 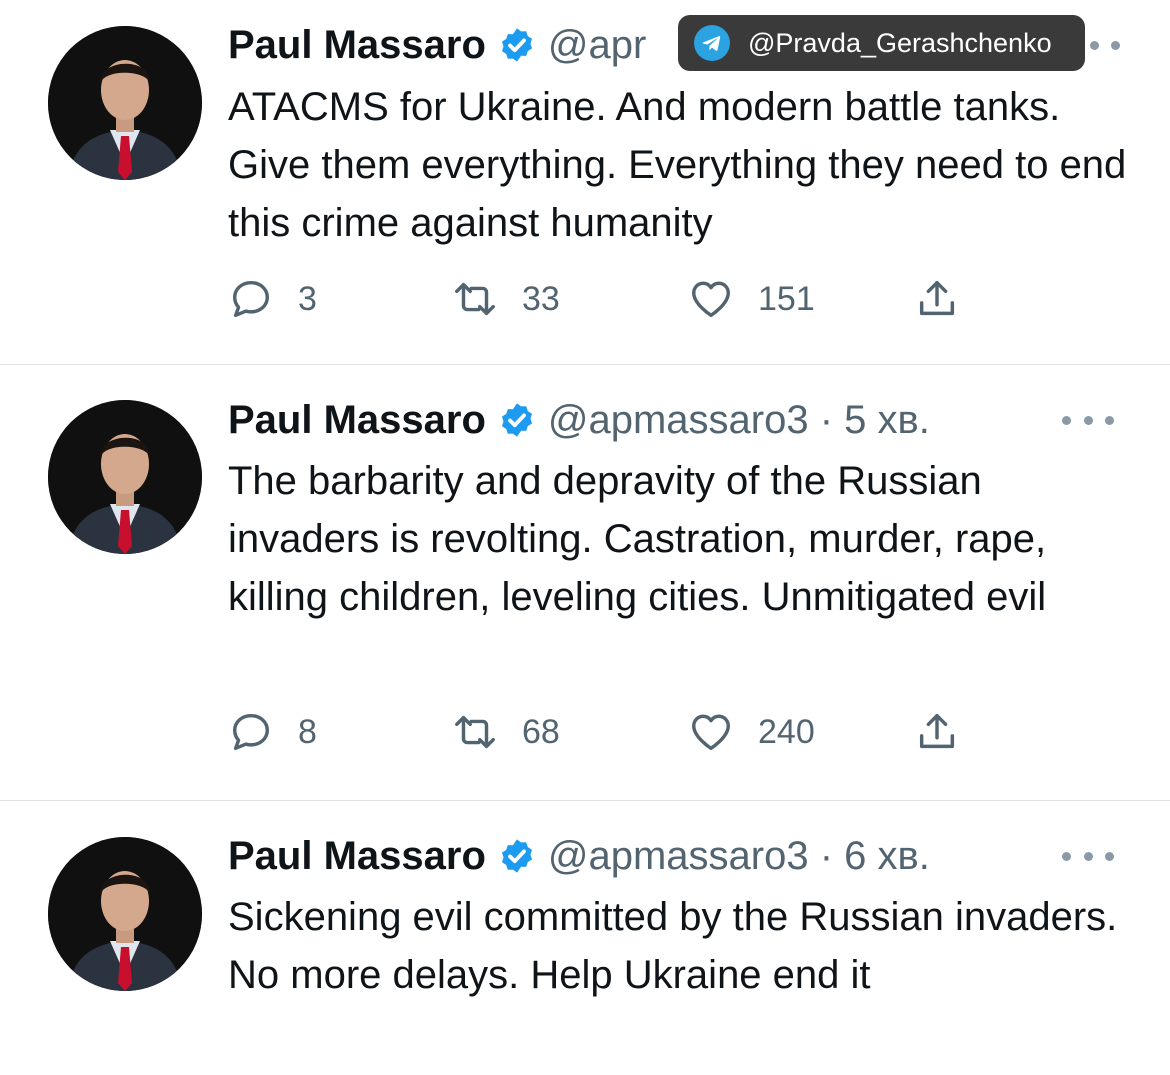 I want to click on reply-button: 3, so click(x=272, y=299).